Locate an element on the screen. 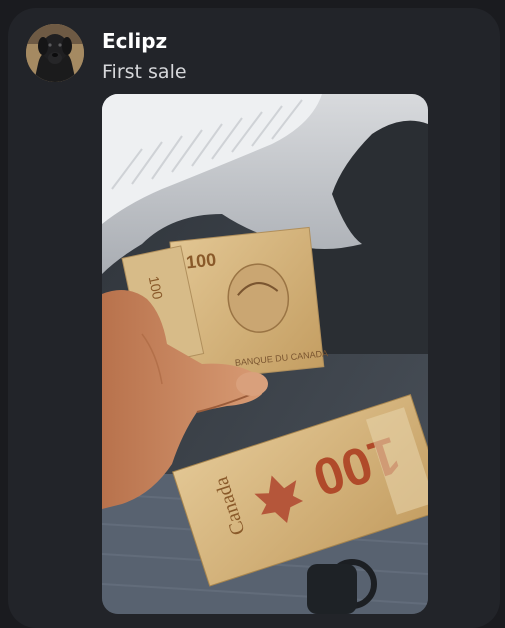  author-name: Eclipz is located at coordinates (134, 41).